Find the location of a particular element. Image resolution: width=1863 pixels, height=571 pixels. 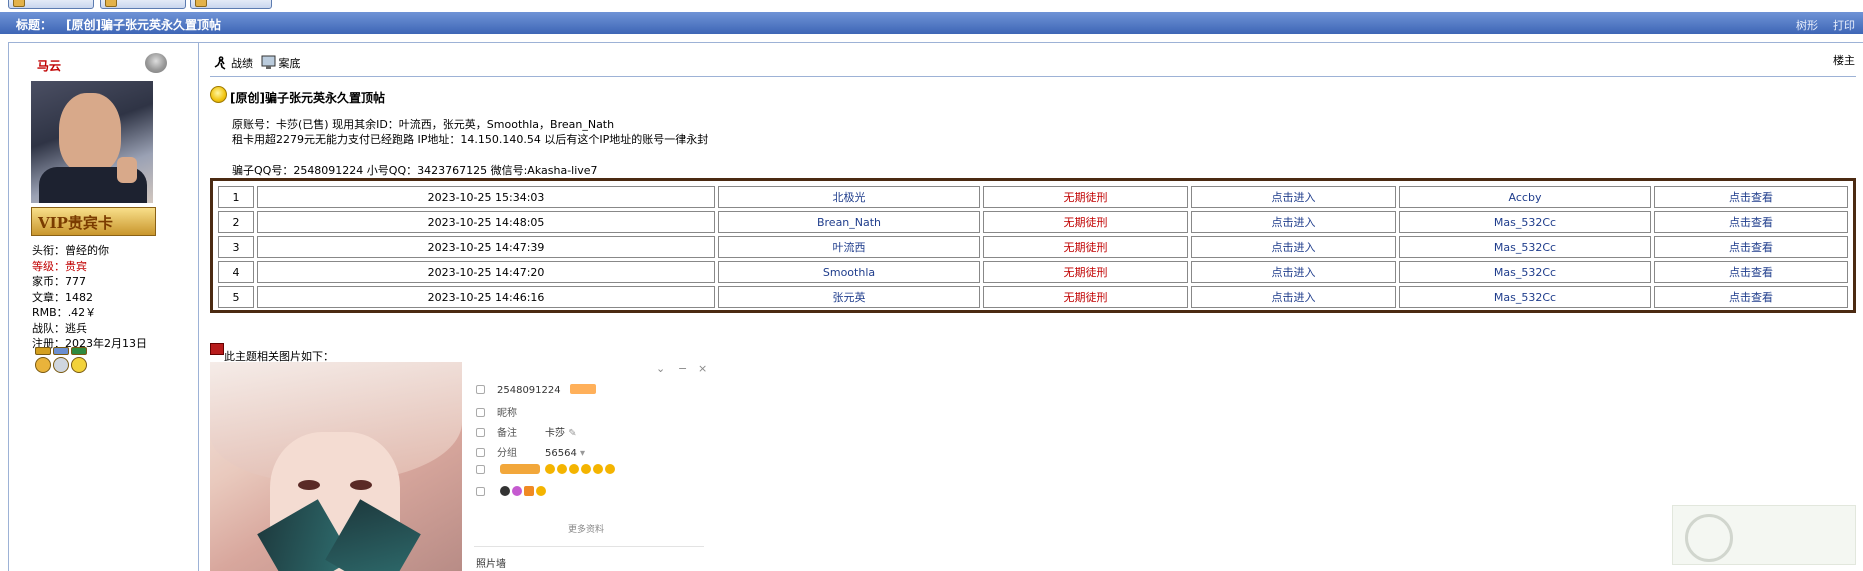

table-row: 1 2023-10-25 15:34:03 北极光 无期徒刑 点击进入 Accby 点击查看 is located at coordinates (1033, 197).